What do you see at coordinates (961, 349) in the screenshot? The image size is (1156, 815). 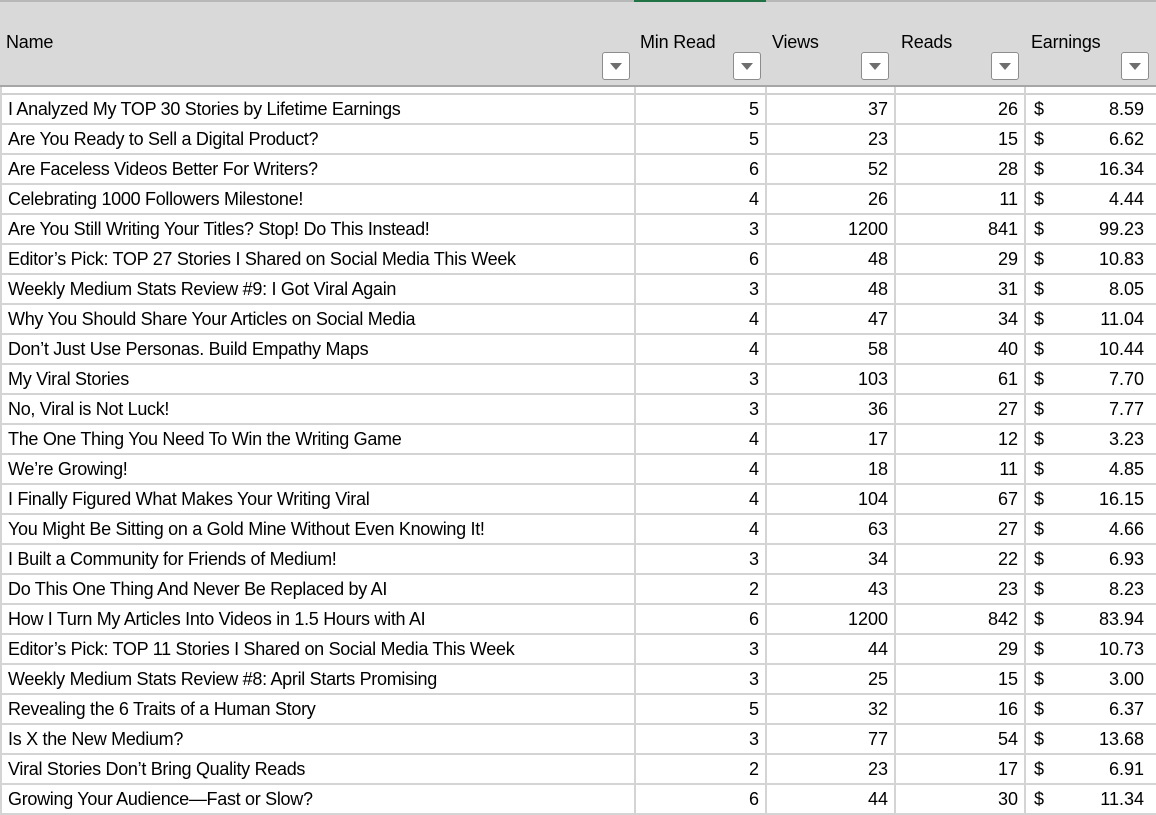 I see `cell-reads: 40` at bounding box center [961, 349].